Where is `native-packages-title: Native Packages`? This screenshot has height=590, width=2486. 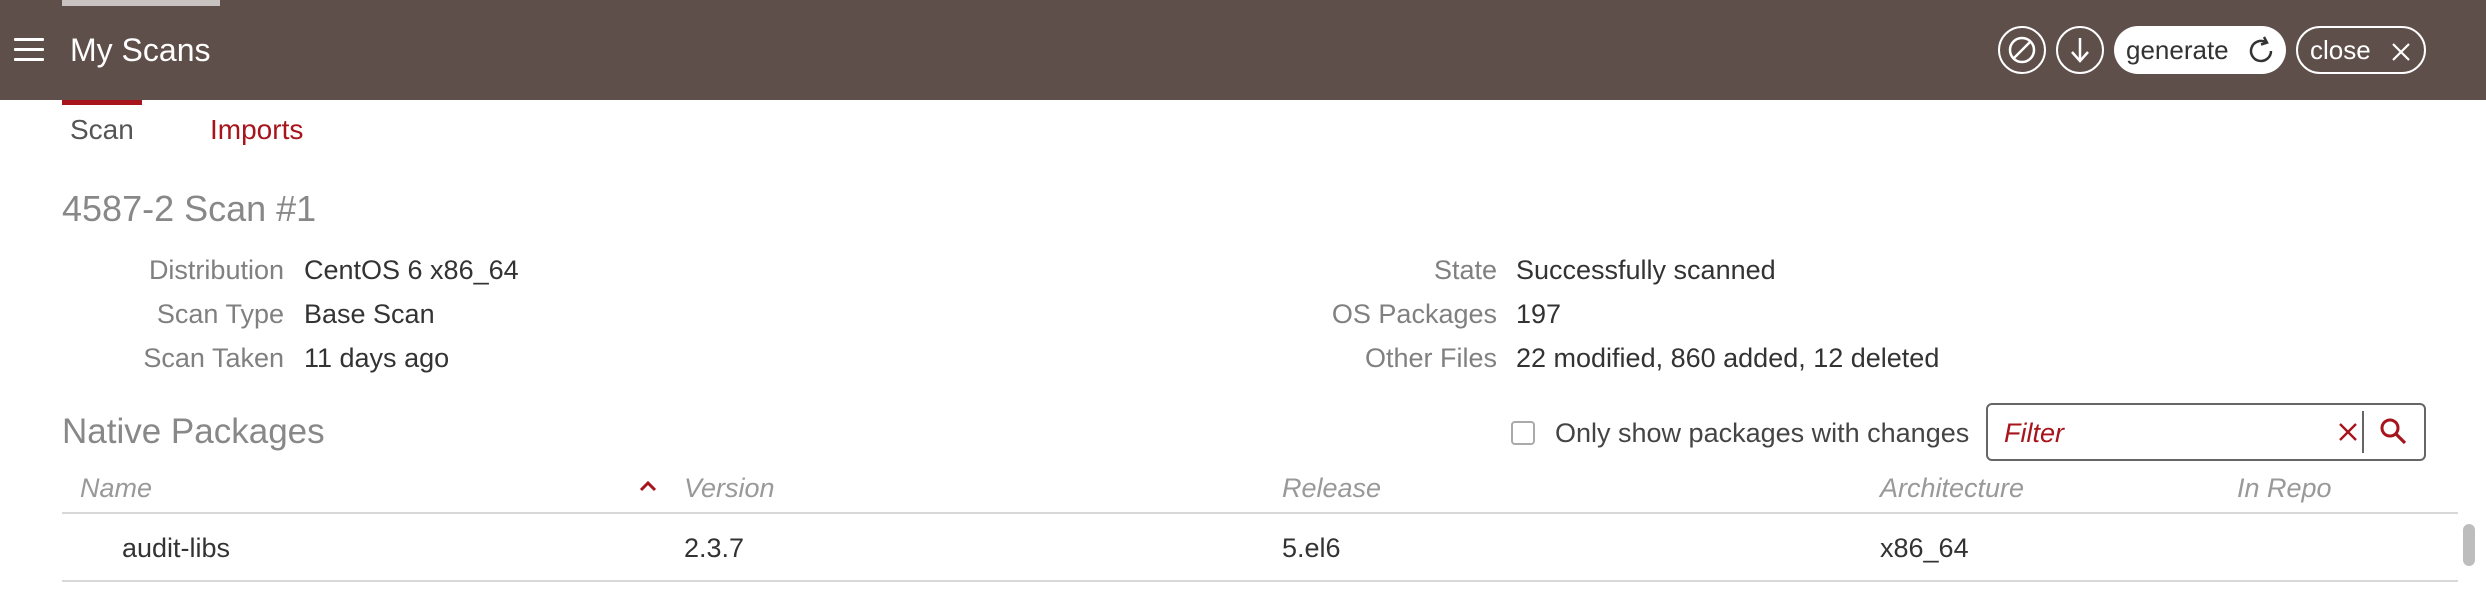 native-packages-title: Native Packages is located at coordinates (193, 431).